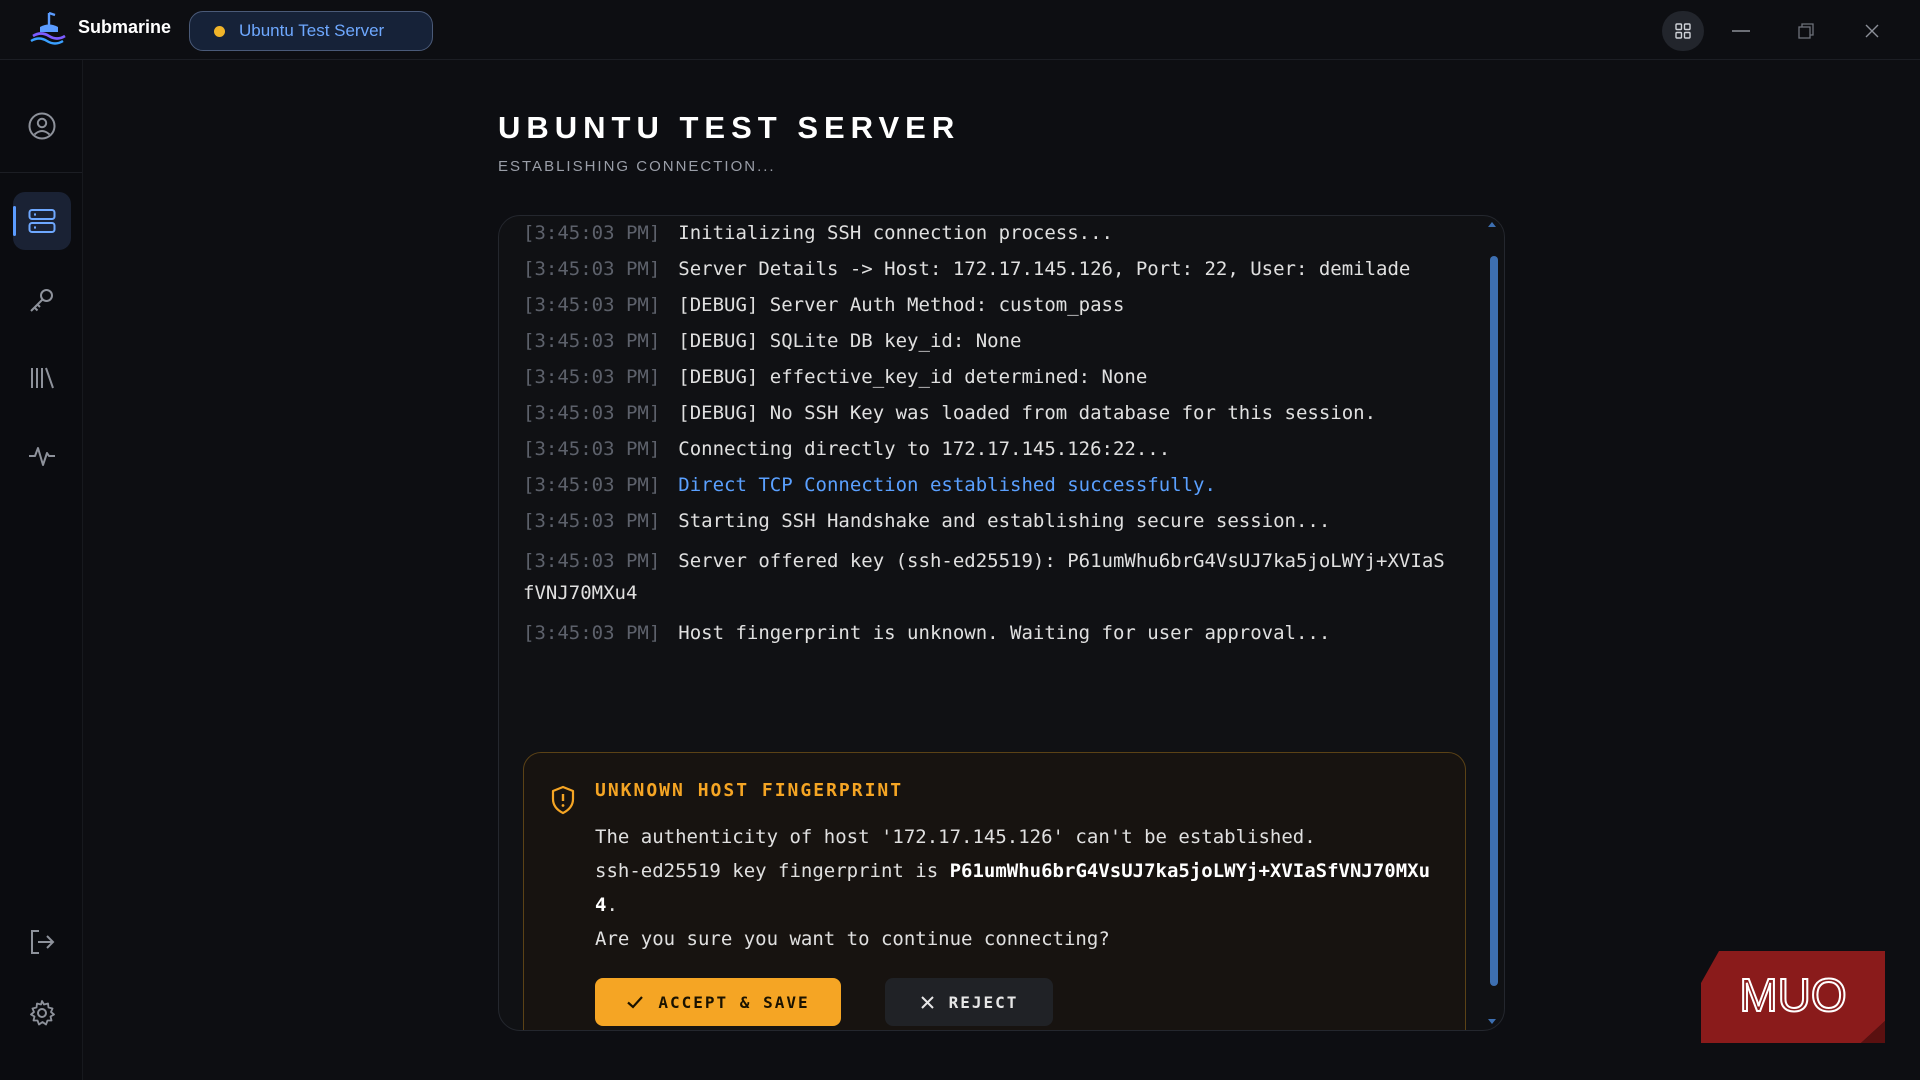 Image resolution: width=1920 pixels, height=1080 pixels. What do you see at coordinates (1492, 1021) in the screenshot?
I see `scroll-down-arrow` at bounding box center [1492, 1021].